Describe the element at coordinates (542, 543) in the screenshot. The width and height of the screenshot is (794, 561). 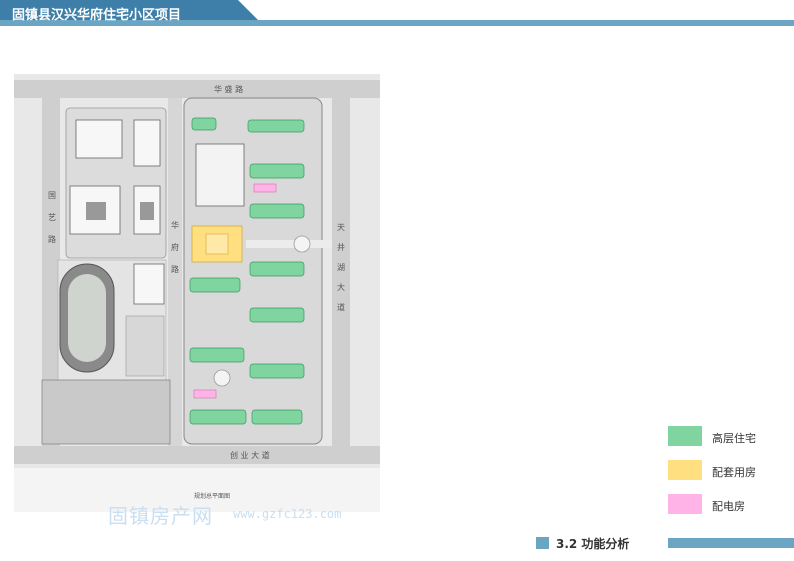
I see `footer-square` at that location.